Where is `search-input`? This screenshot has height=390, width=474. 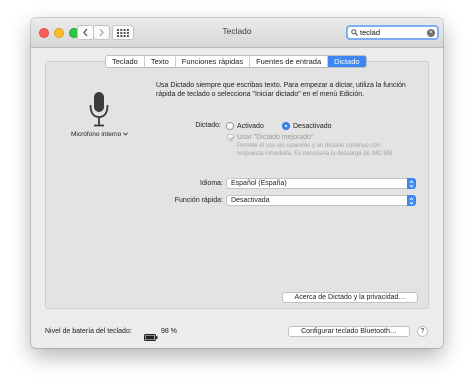 search-input is located at coordinates (391, 32).